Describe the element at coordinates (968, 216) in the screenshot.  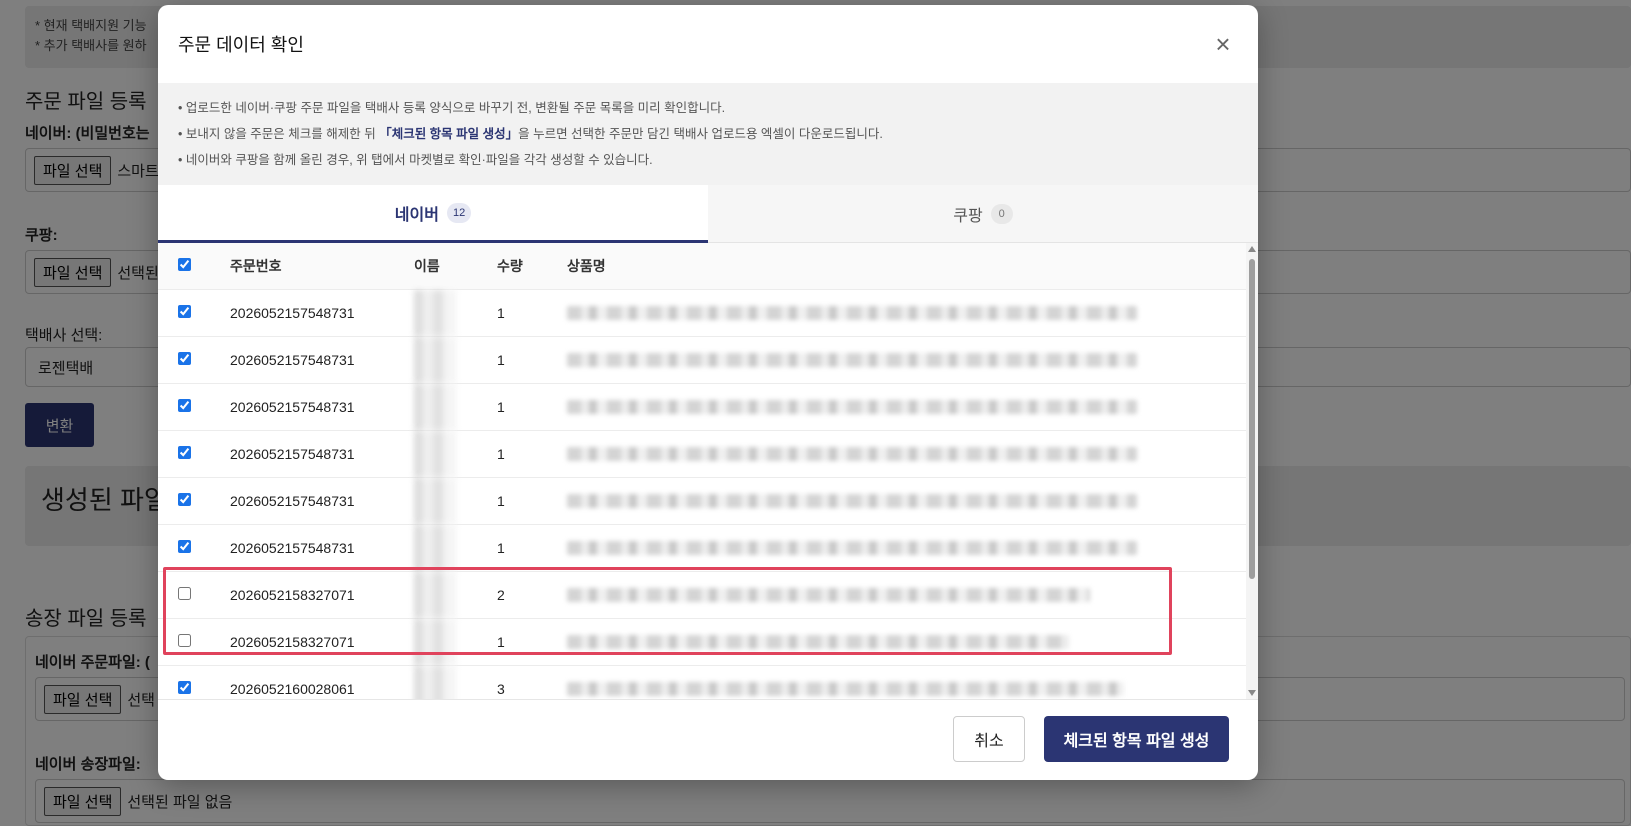
I see `tab-coupang-label: 쿠팡` at that location.